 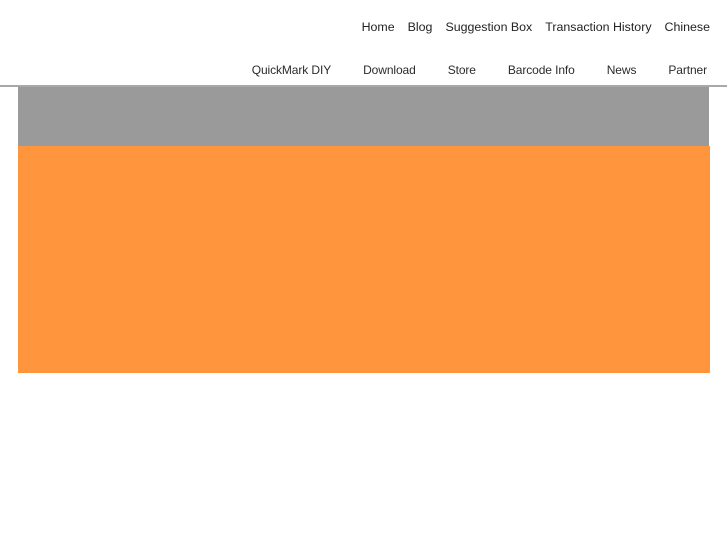 I want to click on nav-download: Download, so click(x=389, y=70).